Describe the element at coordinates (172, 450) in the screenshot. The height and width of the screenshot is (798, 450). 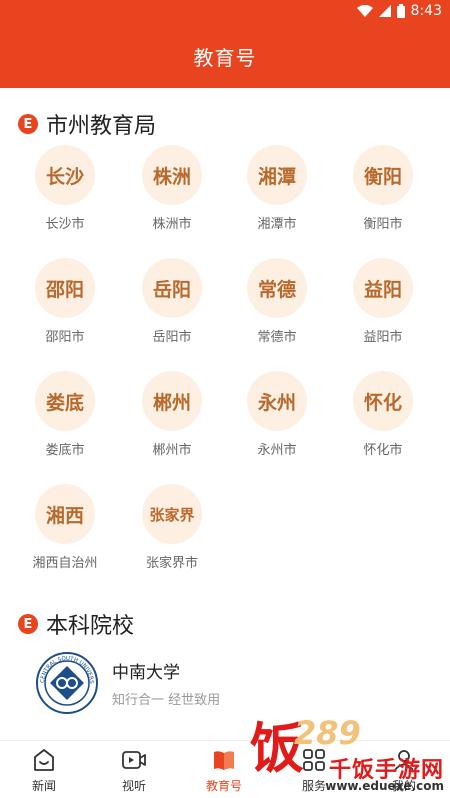
I see `city-label: 郴州市` at that location.